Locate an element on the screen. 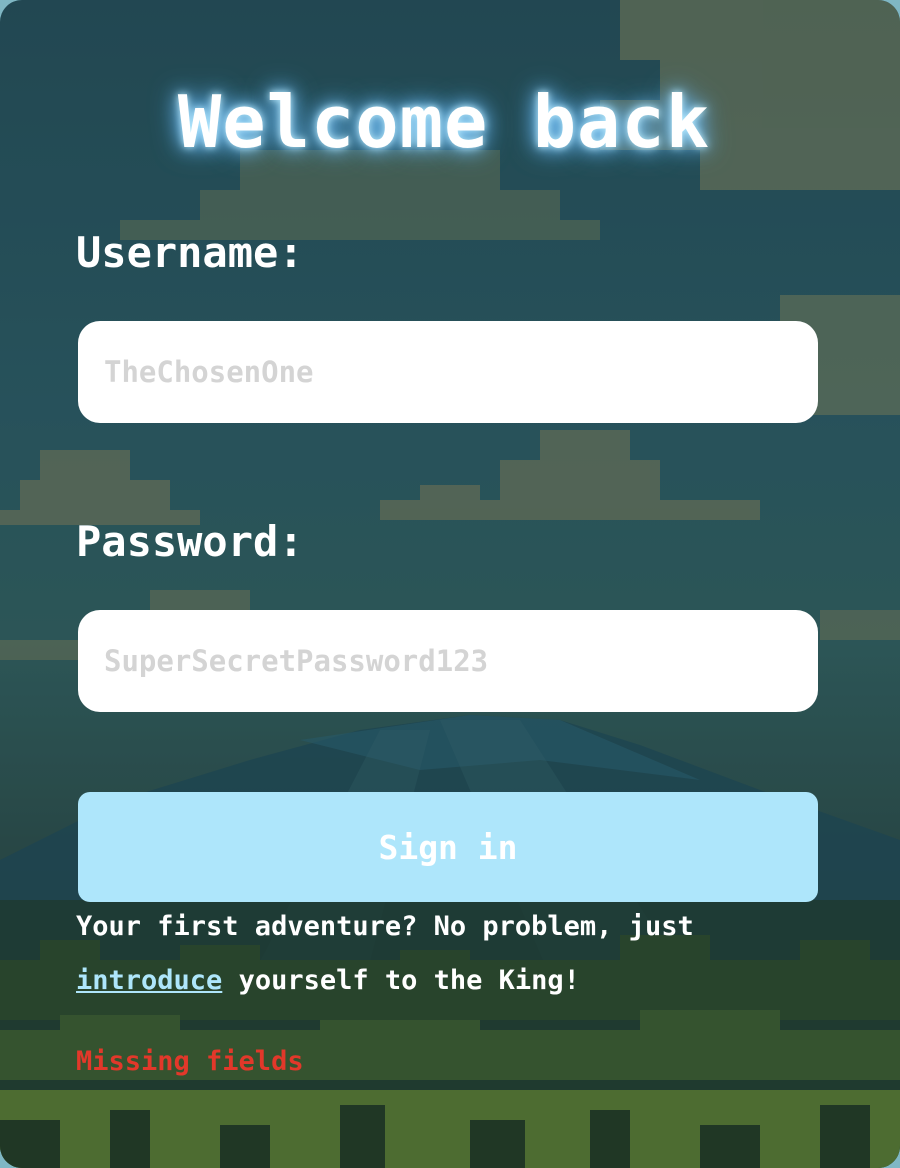 Image resolution: width=900 pixels, height=1168 pixels. username-input is located at coordinates (448, 372).